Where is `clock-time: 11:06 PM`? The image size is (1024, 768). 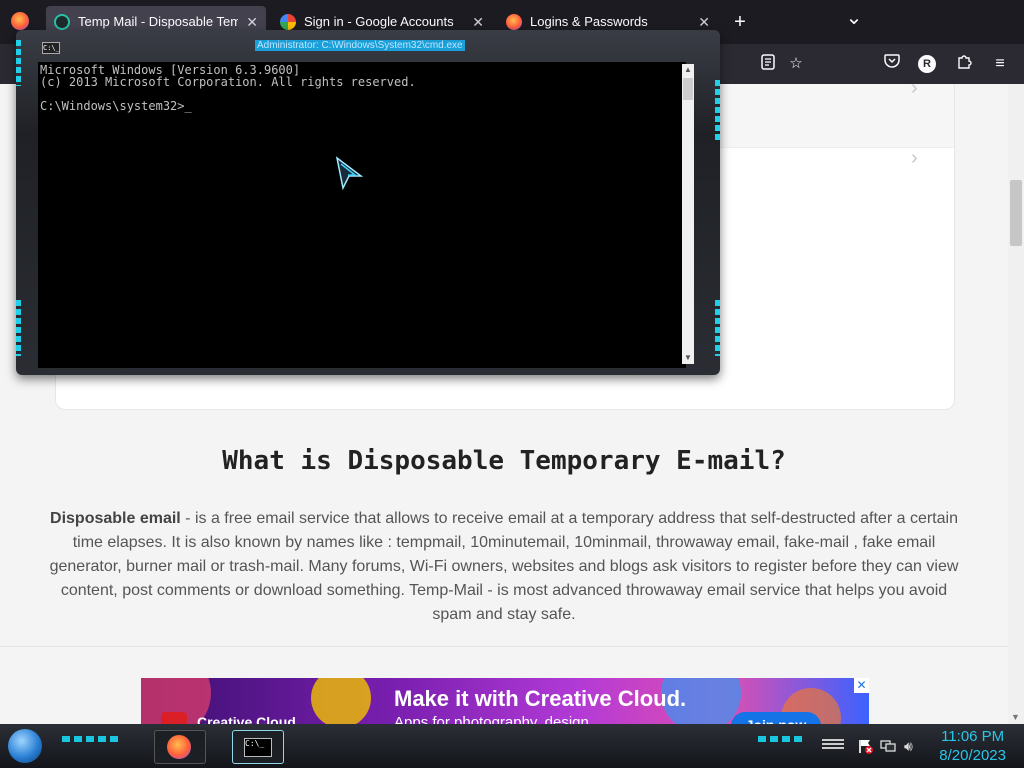
clock-time: 11:06 PM is located at coordinates (973, 736).